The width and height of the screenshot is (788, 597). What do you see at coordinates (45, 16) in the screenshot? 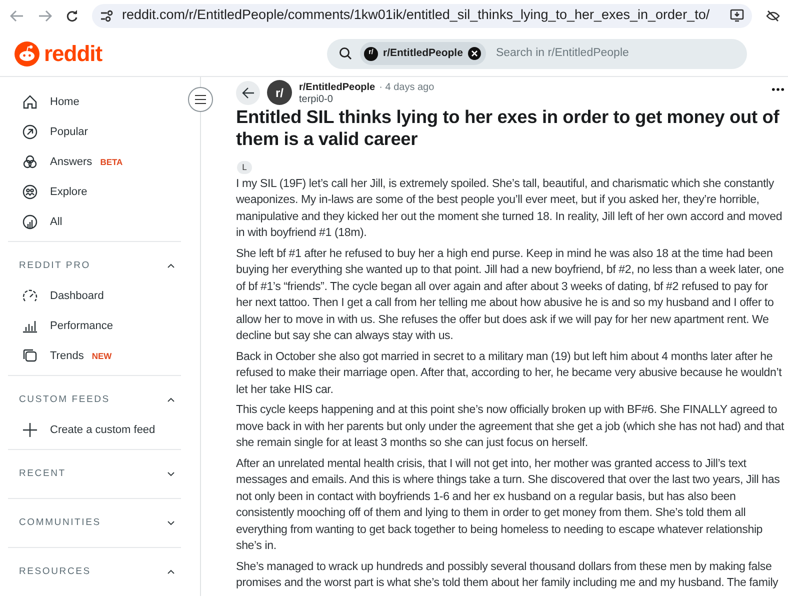
I see `forward-icon` at bounding box center [45, 16].